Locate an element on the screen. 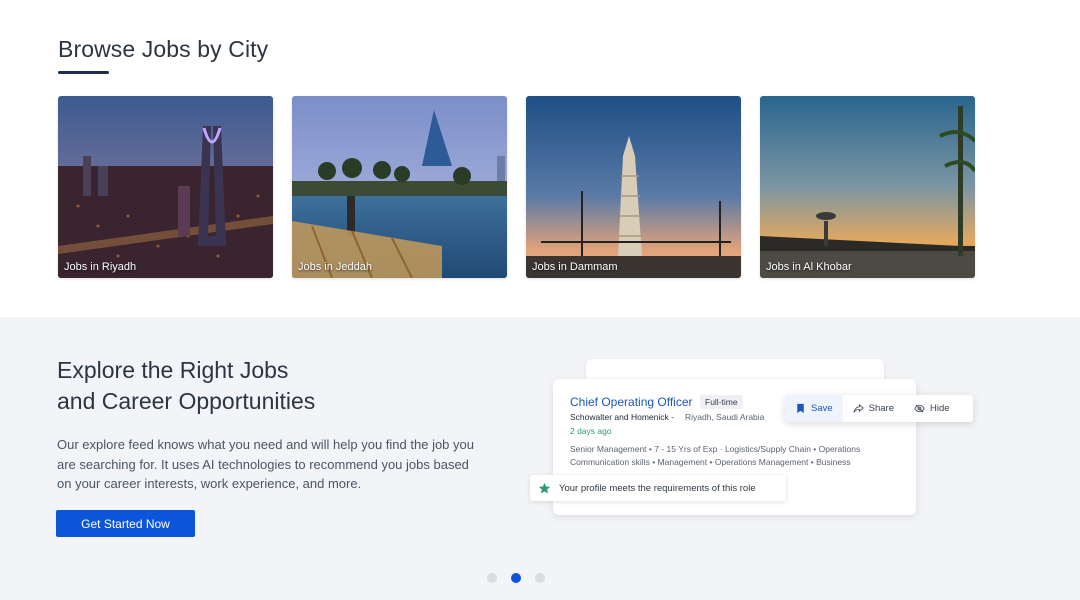 This screenshot has height=600, width=1080. share-button: Share is located at coordinates (873, 408).